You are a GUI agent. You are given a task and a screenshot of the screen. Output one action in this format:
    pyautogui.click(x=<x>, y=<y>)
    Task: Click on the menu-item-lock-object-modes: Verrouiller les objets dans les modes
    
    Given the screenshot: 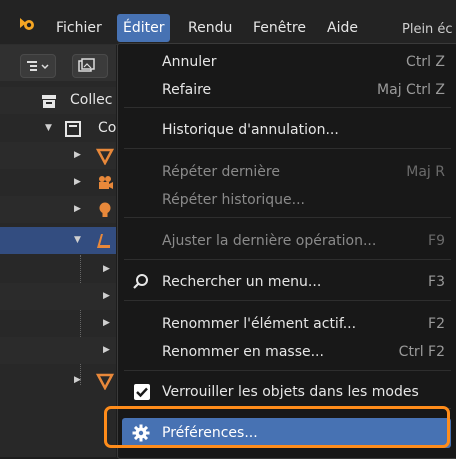 What is the action you would take?
    pyautogui.click(x=287, y=392)
    